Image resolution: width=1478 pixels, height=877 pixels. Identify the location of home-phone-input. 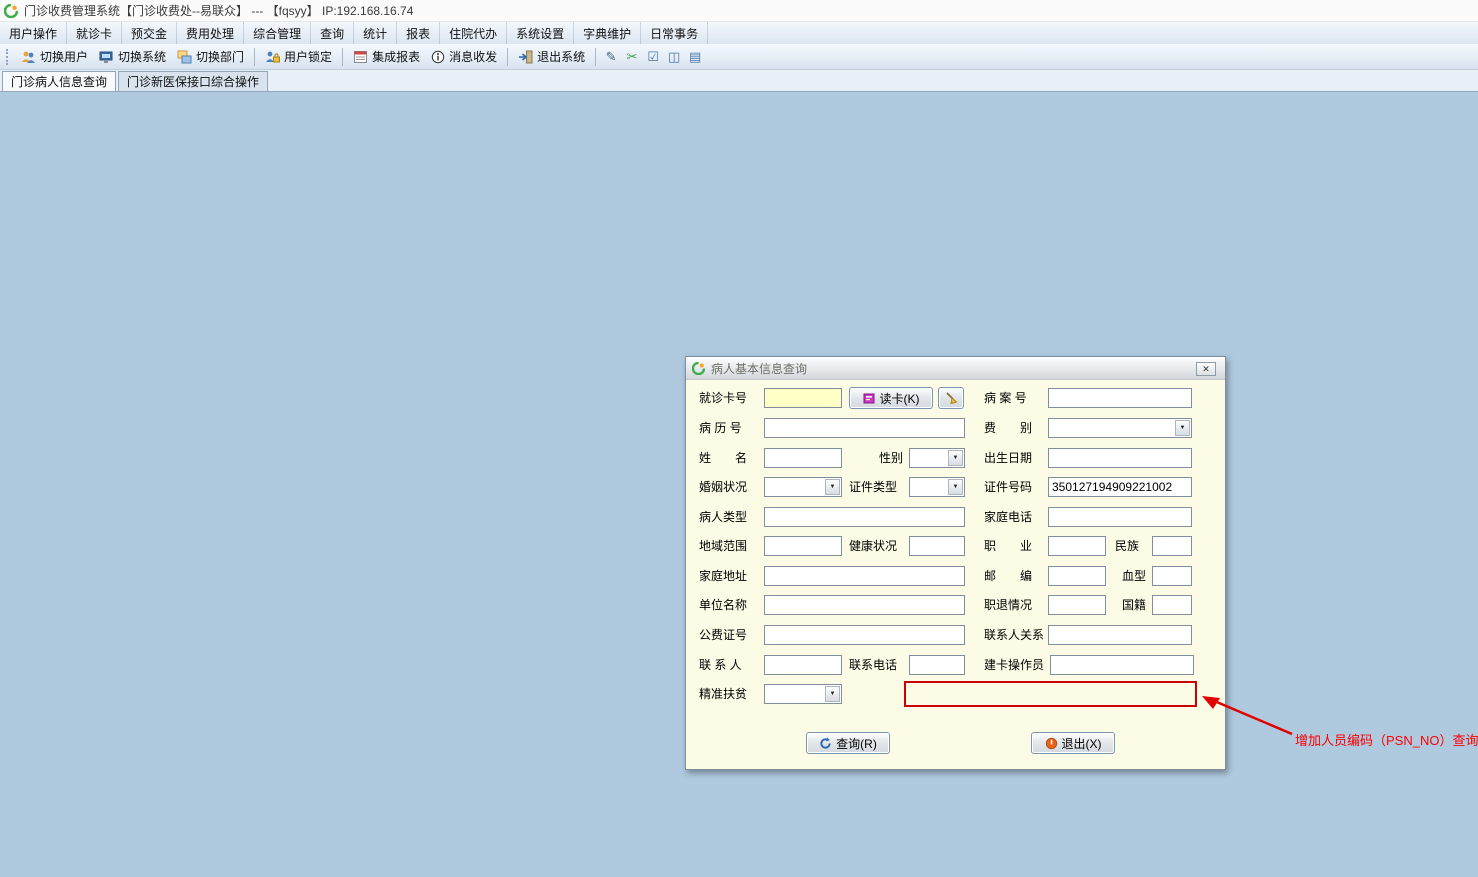
(1120, 517).